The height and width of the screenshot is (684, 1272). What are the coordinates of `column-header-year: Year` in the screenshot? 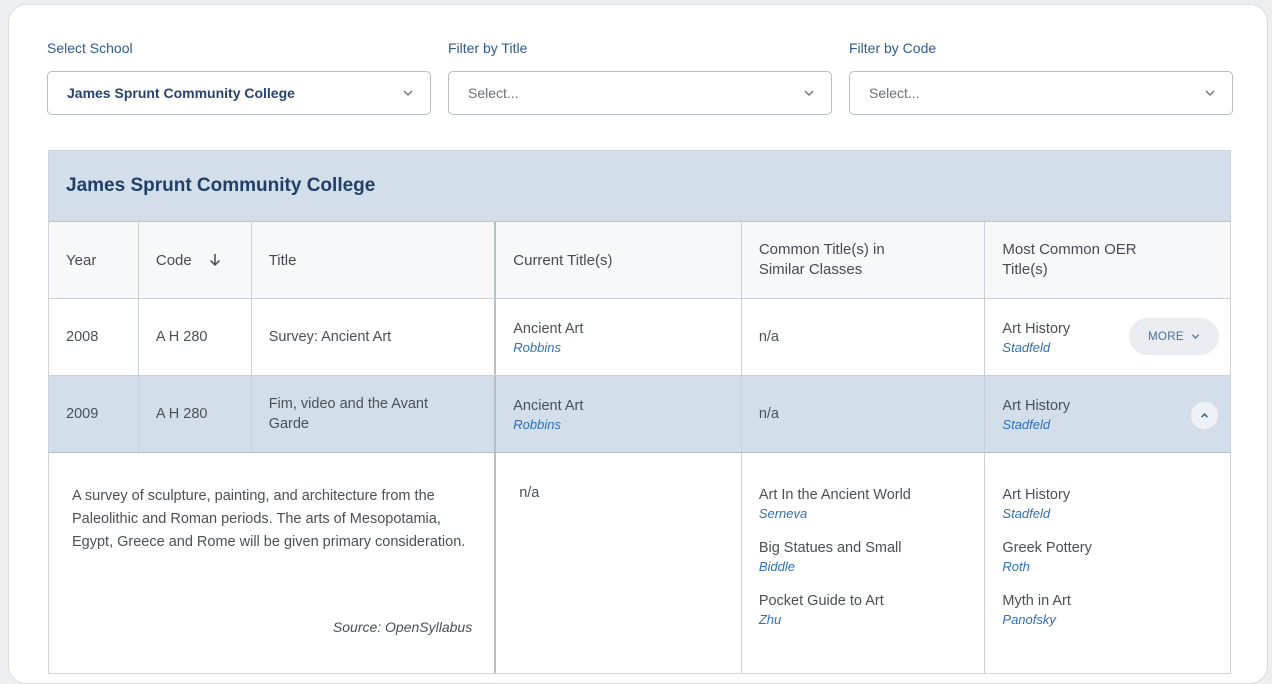 It's located at (94, 260).